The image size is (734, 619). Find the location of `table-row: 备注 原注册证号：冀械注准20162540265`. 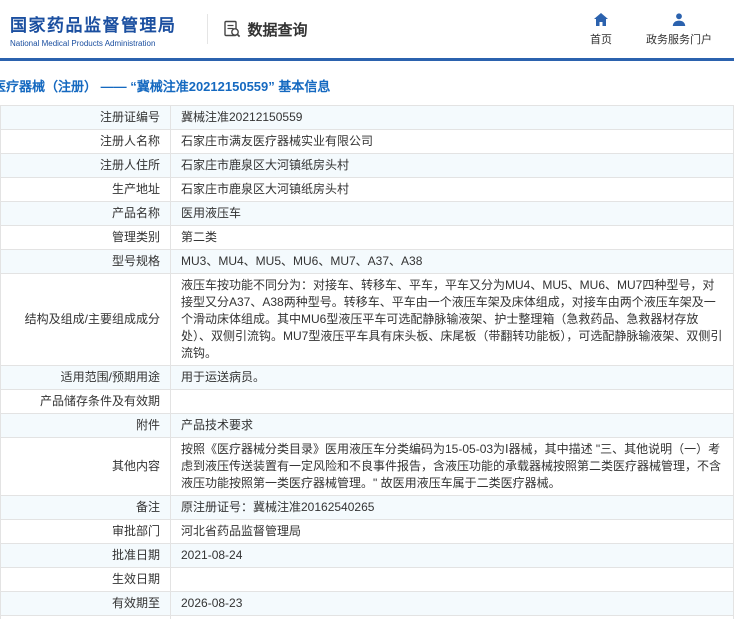

table-row: 备注 原注册证号：冀械注准20162540265 is located at coordinates (367, 507).